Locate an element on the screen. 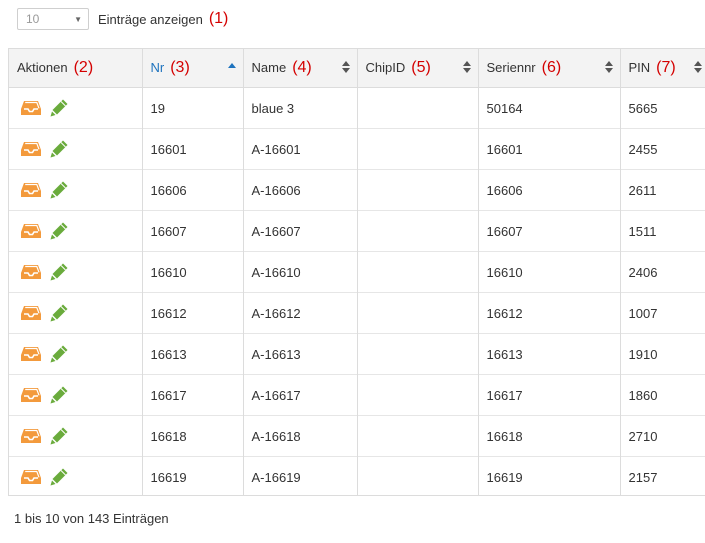 This screenshot has height=543, width=705. page-length-label: Einträge anzeigen is located at coordinates (150, 19).